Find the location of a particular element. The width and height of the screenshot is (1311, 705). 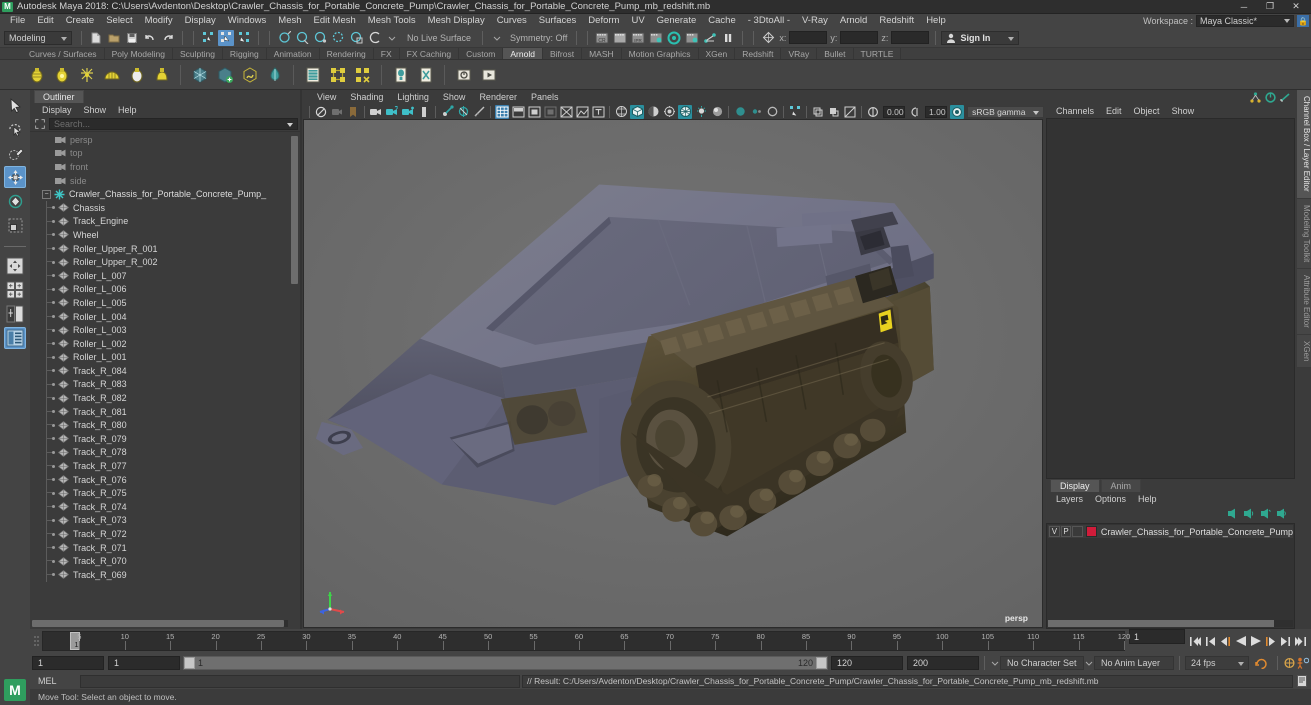

ipr-toggle-icon is located at coordinates (447, 112).